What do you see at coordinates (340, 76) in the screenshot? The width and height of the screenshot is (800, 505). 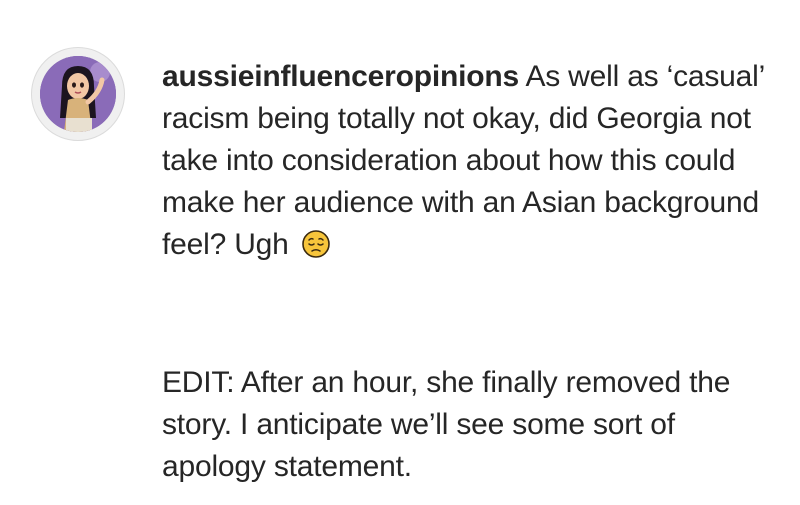 I see `username-link: aussieinfluenceropinions` at bounding box center [340, 76].